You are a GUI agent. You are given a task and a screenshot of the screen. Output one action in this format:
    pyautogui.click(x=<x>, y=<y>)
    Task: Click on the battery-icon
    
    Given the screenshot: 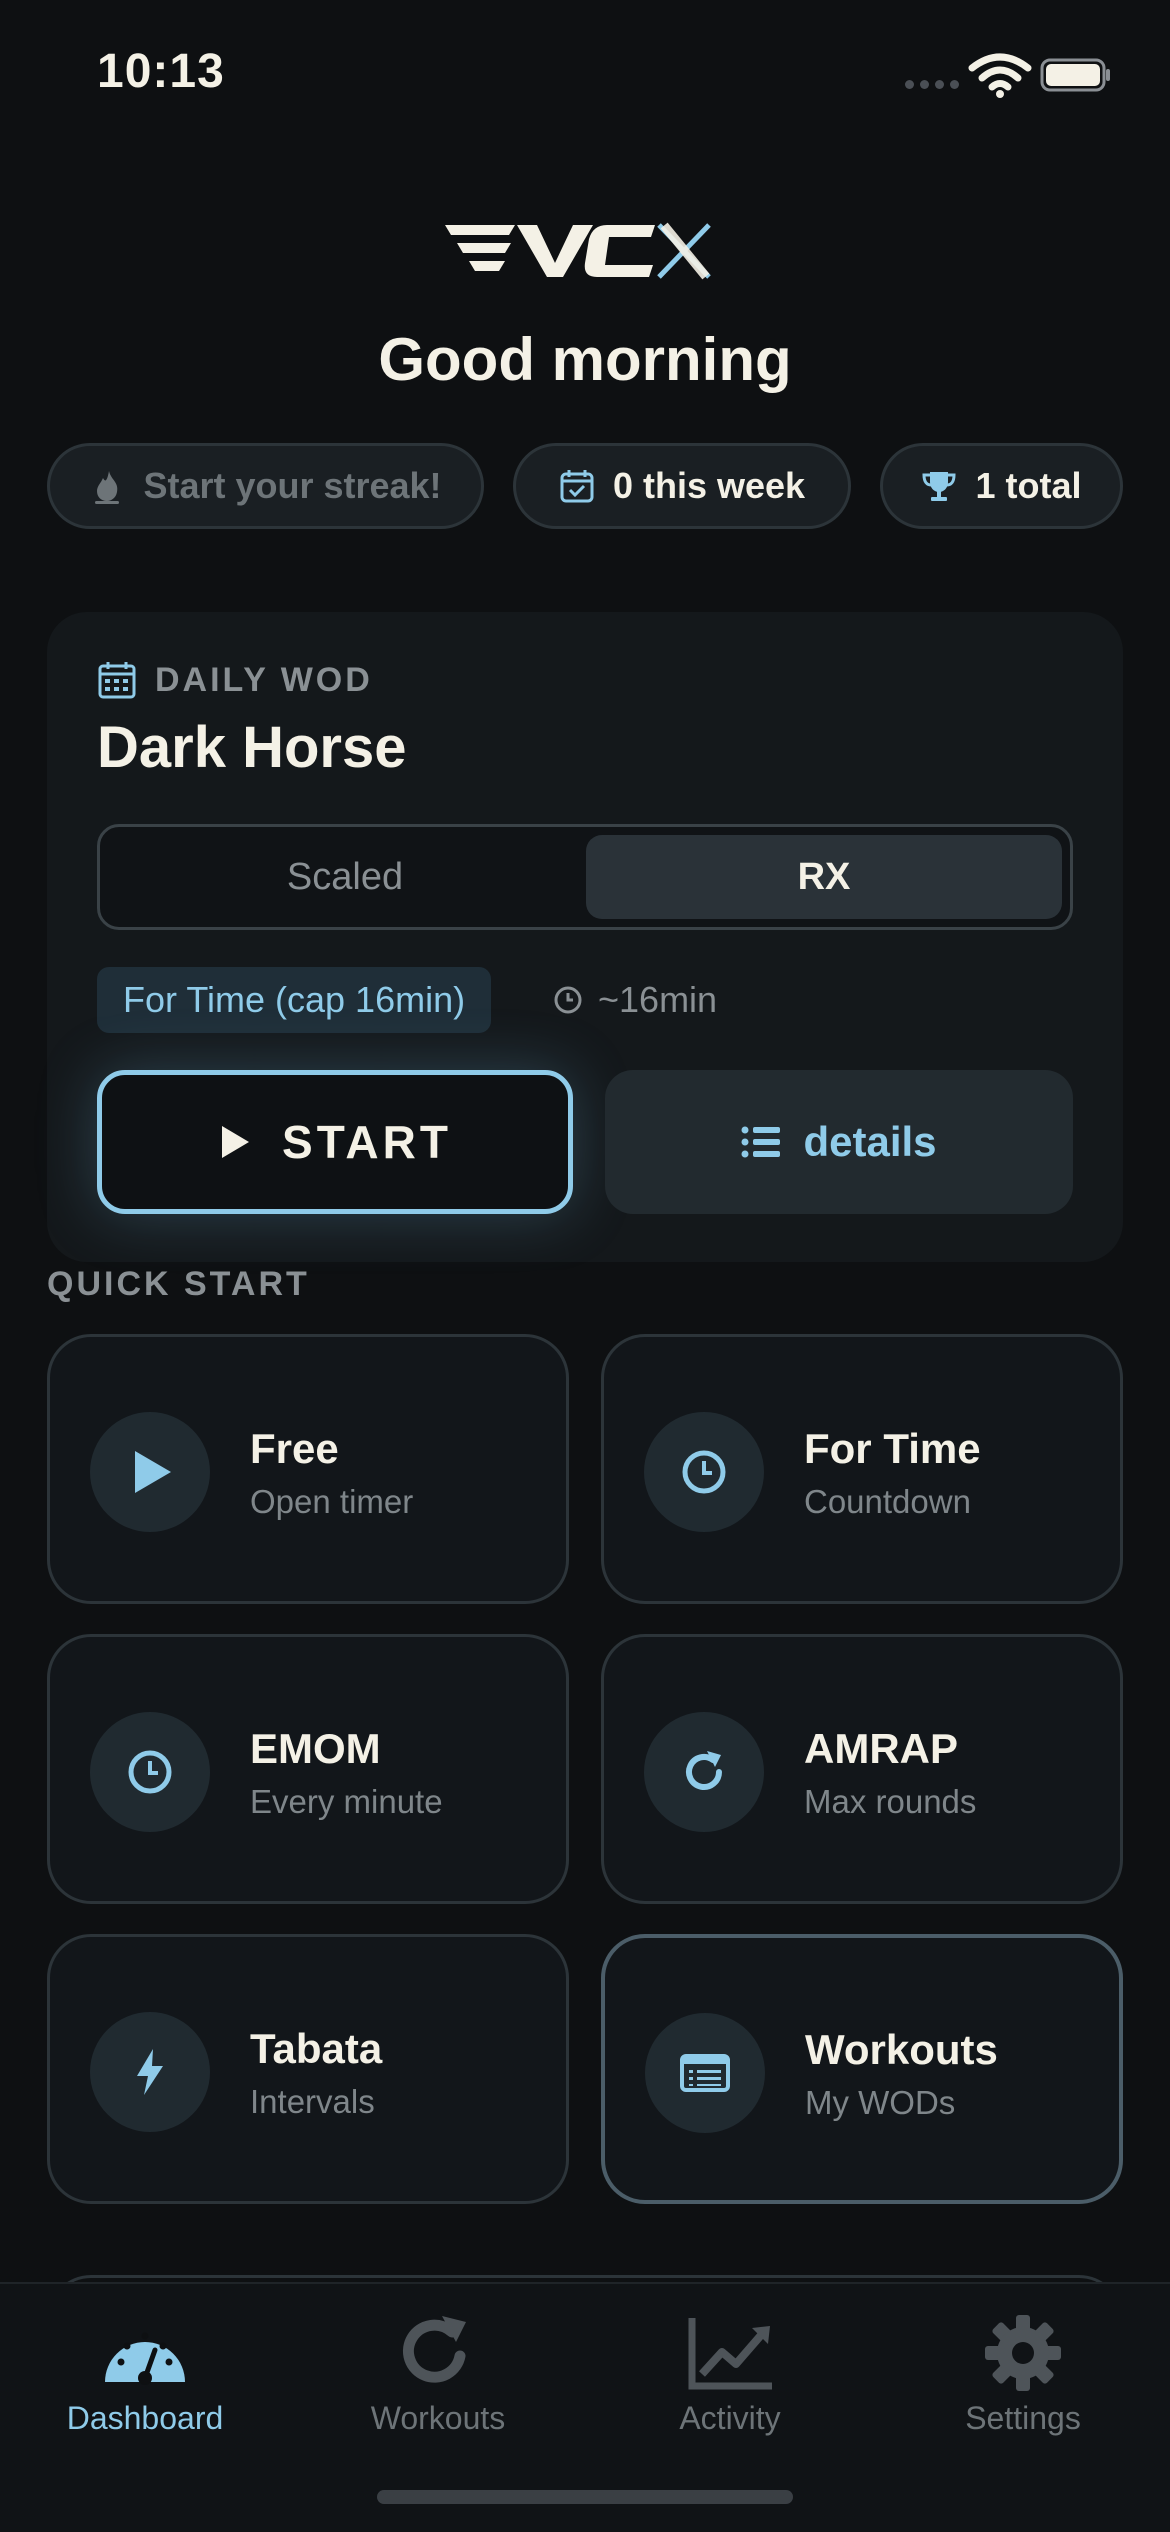 What is the action you would take?
    pyautogui.click(x=1075, y=75)
    